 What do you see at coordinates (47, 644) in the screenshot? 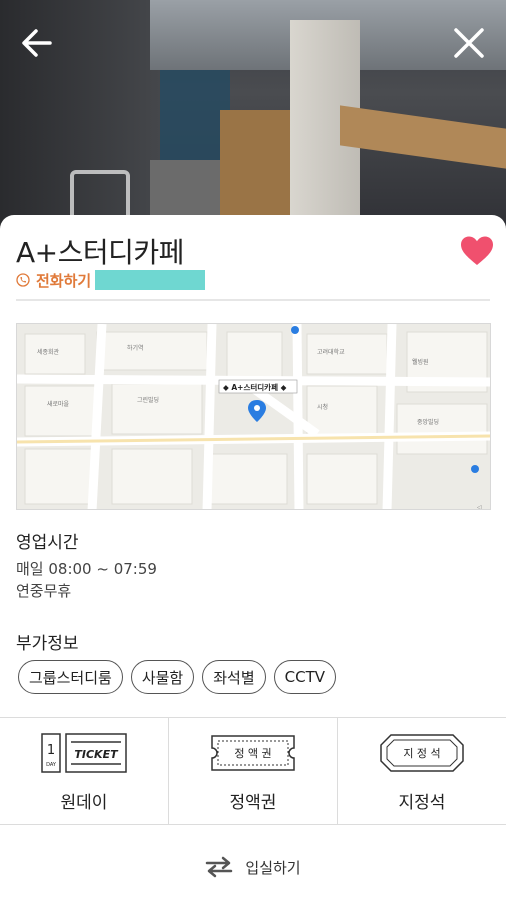
I see `extras-title: 부가정보` at bounding box center [47, 644].